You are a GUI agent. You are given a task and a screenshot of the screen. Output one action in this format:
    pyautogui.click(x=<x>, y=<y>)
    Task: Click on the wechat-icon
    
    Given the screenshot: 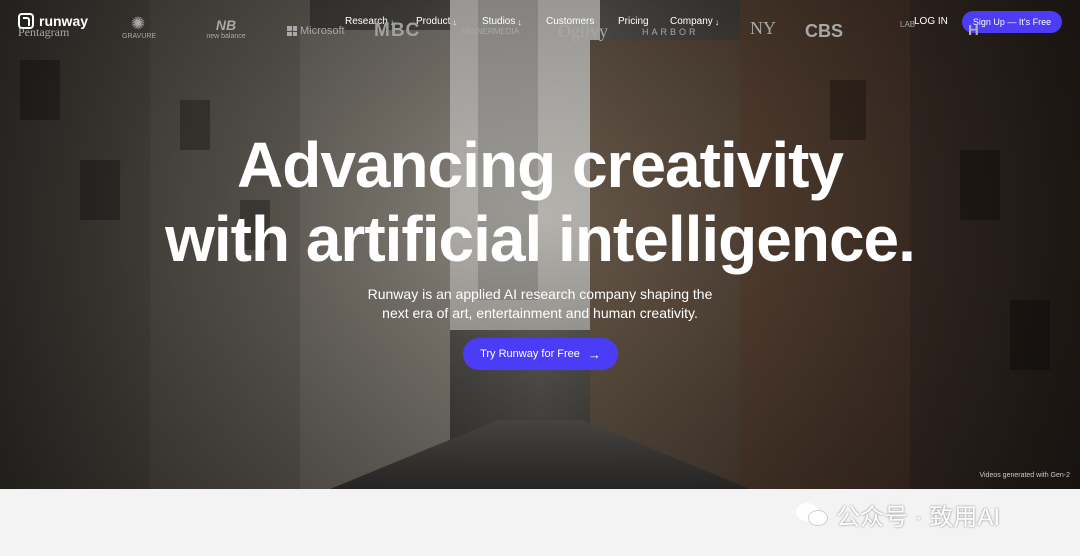 What is the action you would take?
    pyautogui.click(x=813, y=514)
    